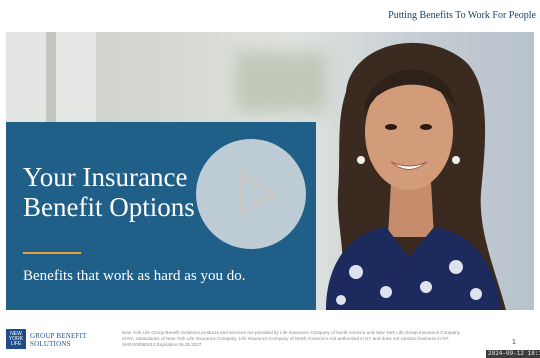 Image resolution: width=540 pixels, height=358 pixels. I want to click on accent-rule, so click(52, 253).